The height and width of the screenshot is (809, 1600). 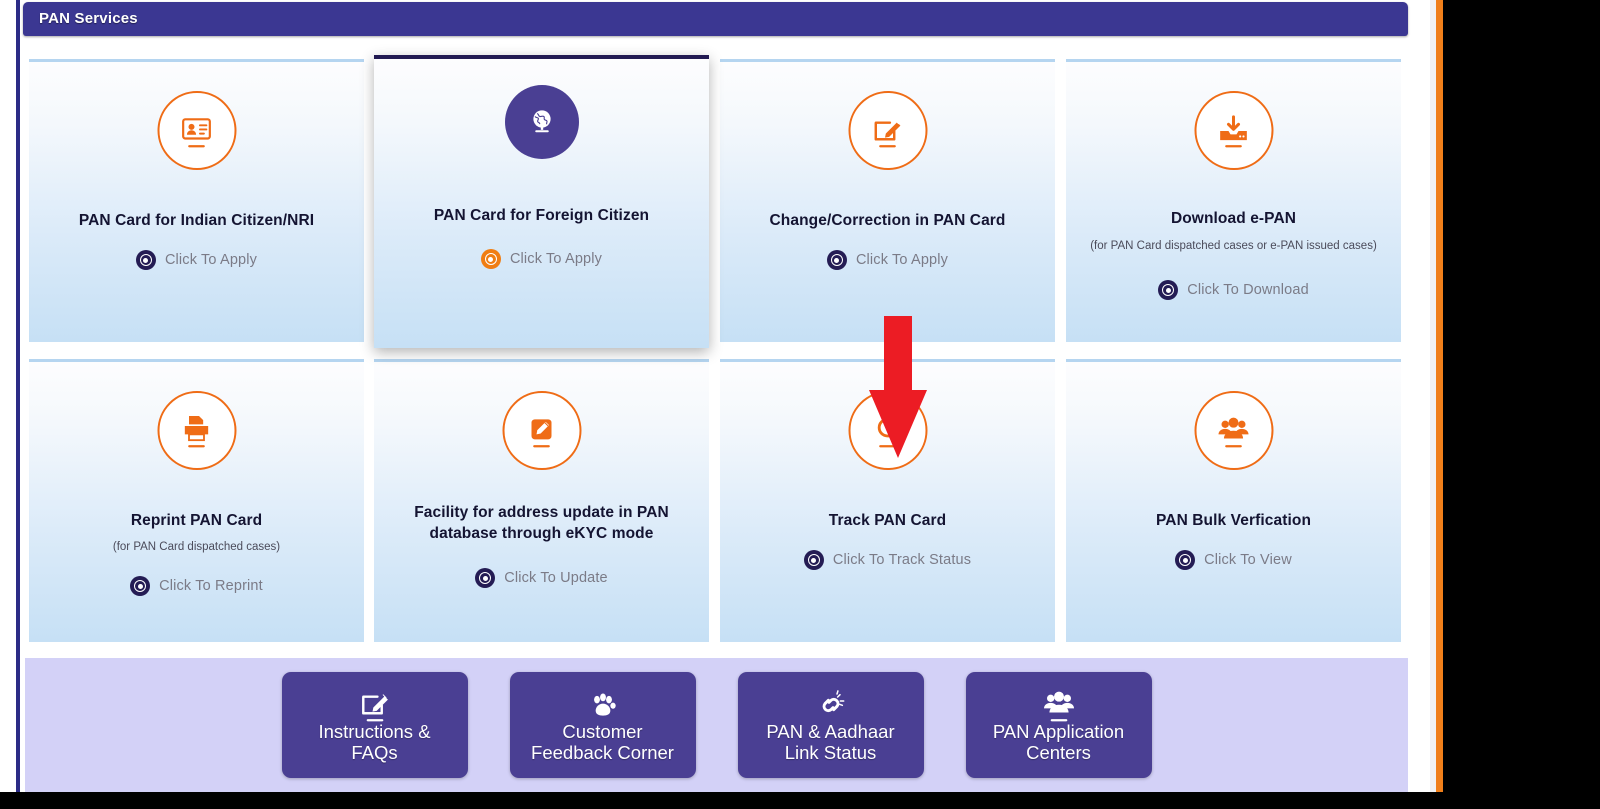 What do you see at coordinates (715, 19) in the screenshot?
I see `pan-services-header: PAN Services` at bounding box center [715, 19].